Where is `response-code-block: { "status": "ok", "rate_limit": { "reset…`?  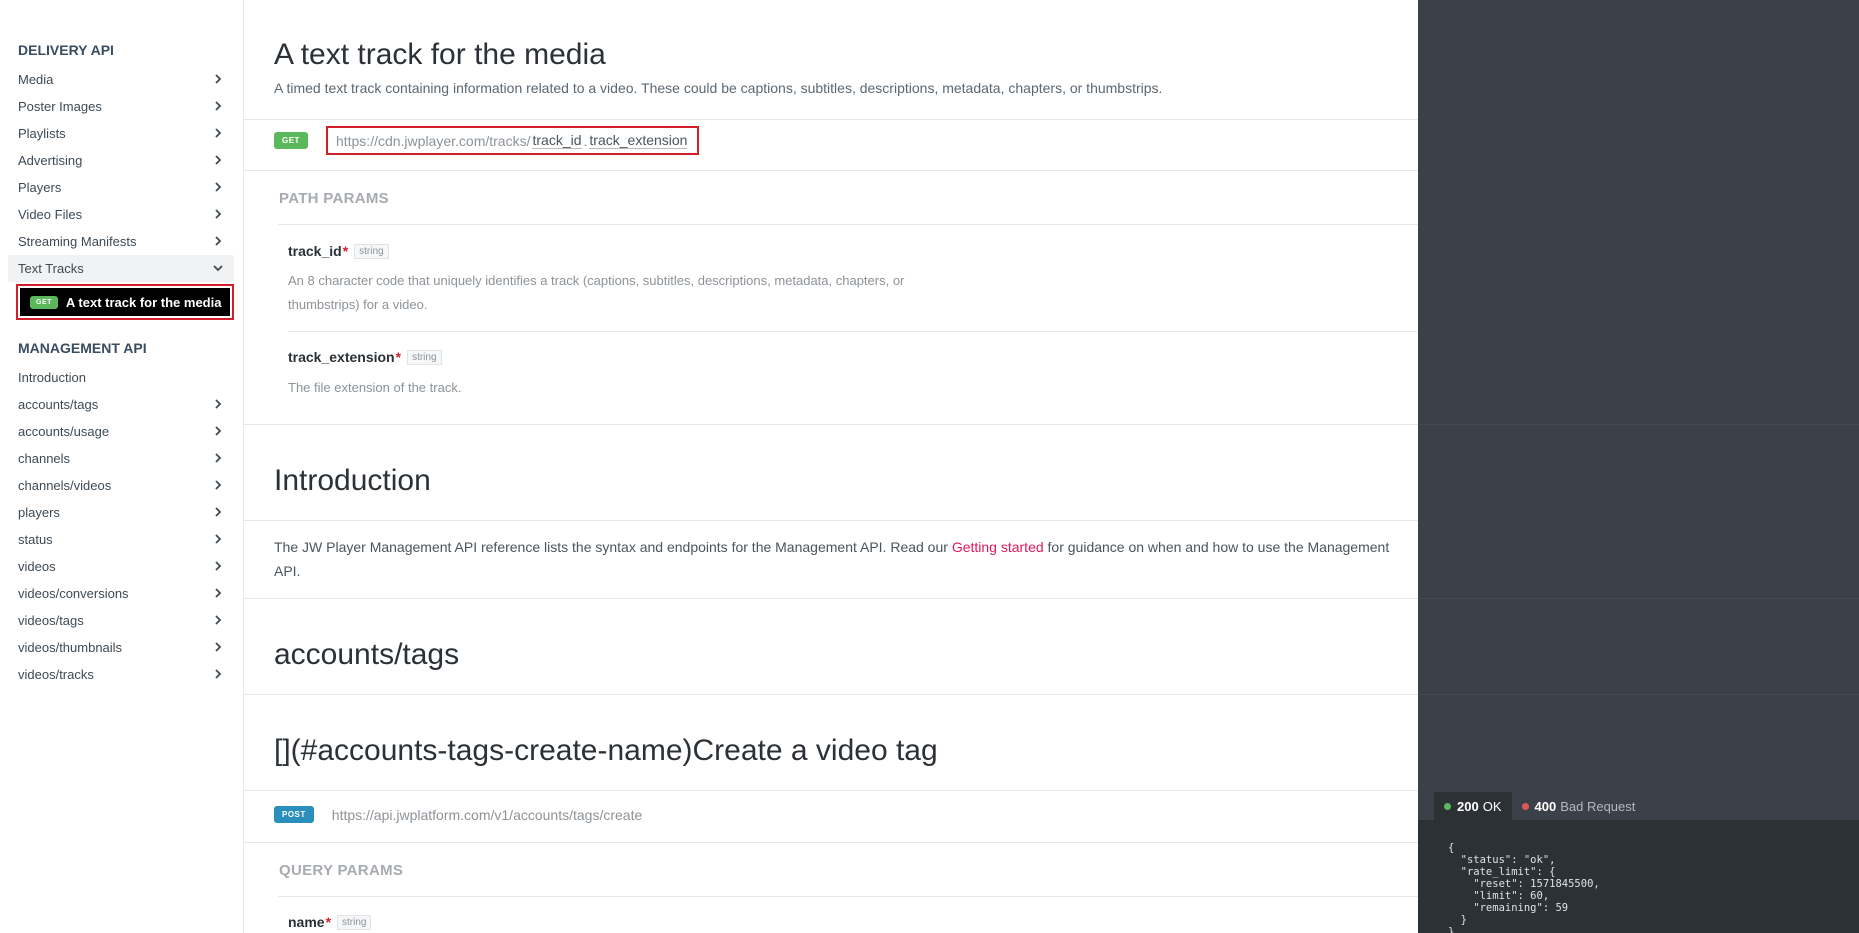 response-code-block: { "status": "ok", "rate_limit": { "reset… is located at coordinates (1524, 887).